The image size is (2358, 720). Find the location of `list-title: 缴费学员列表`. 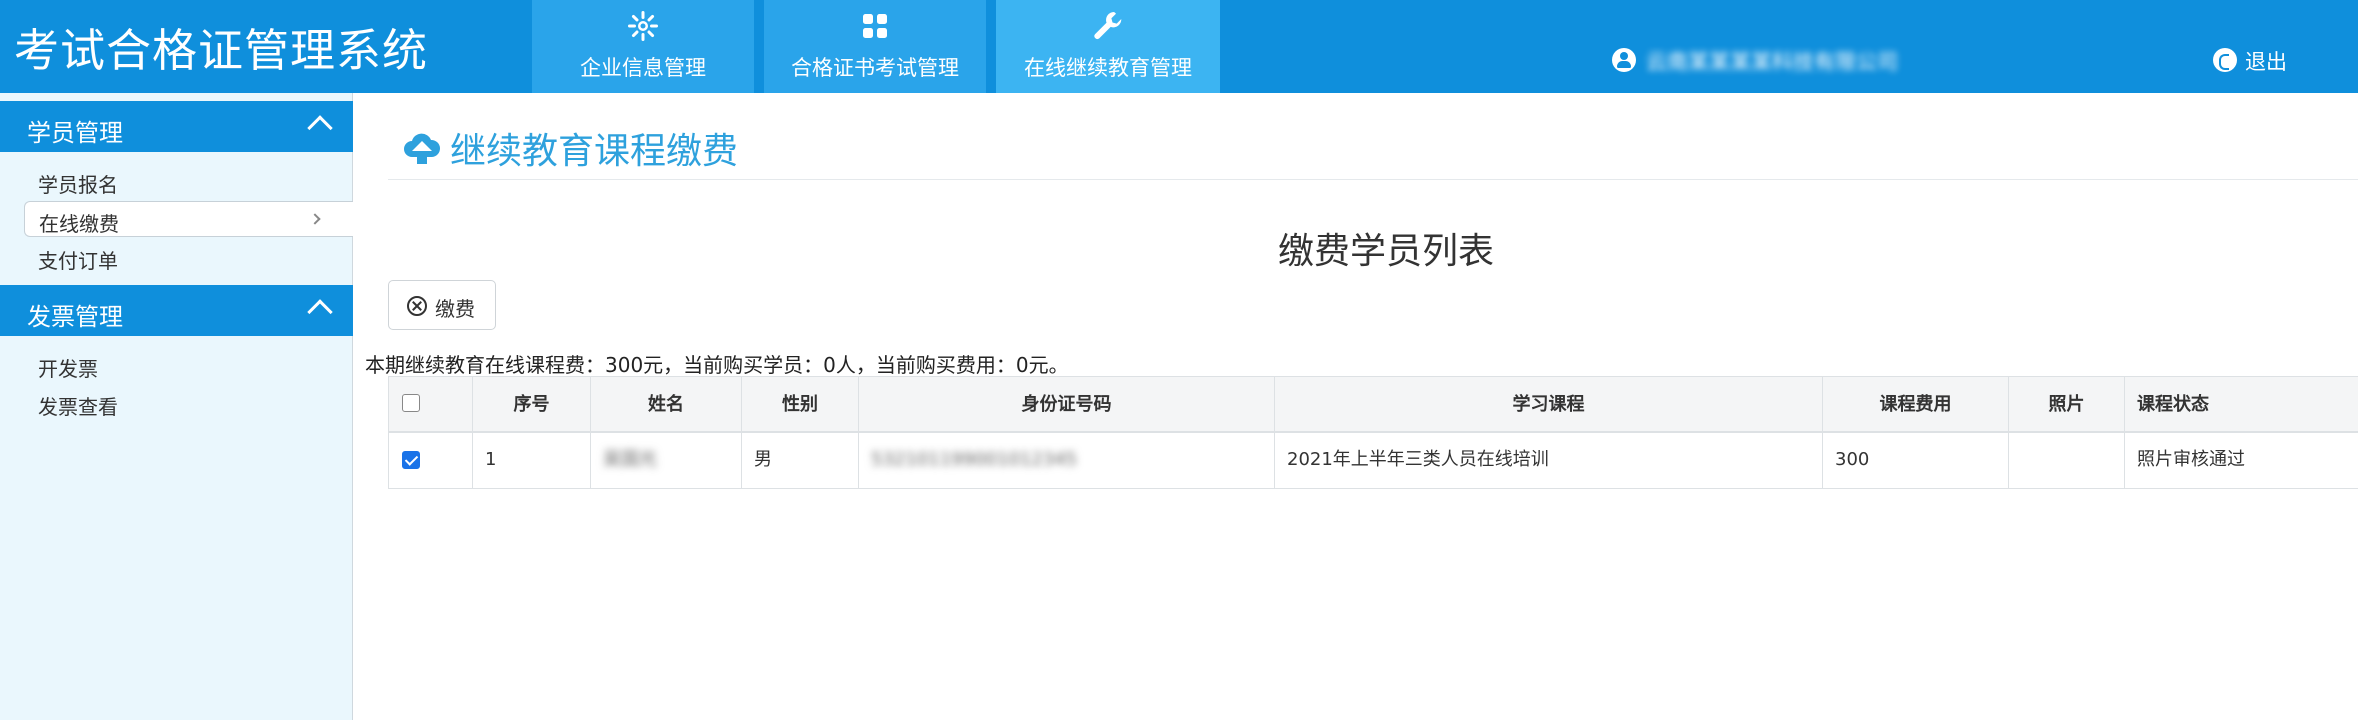

list-title: 缴费学员列表 is located at coordinates (1386, 251).